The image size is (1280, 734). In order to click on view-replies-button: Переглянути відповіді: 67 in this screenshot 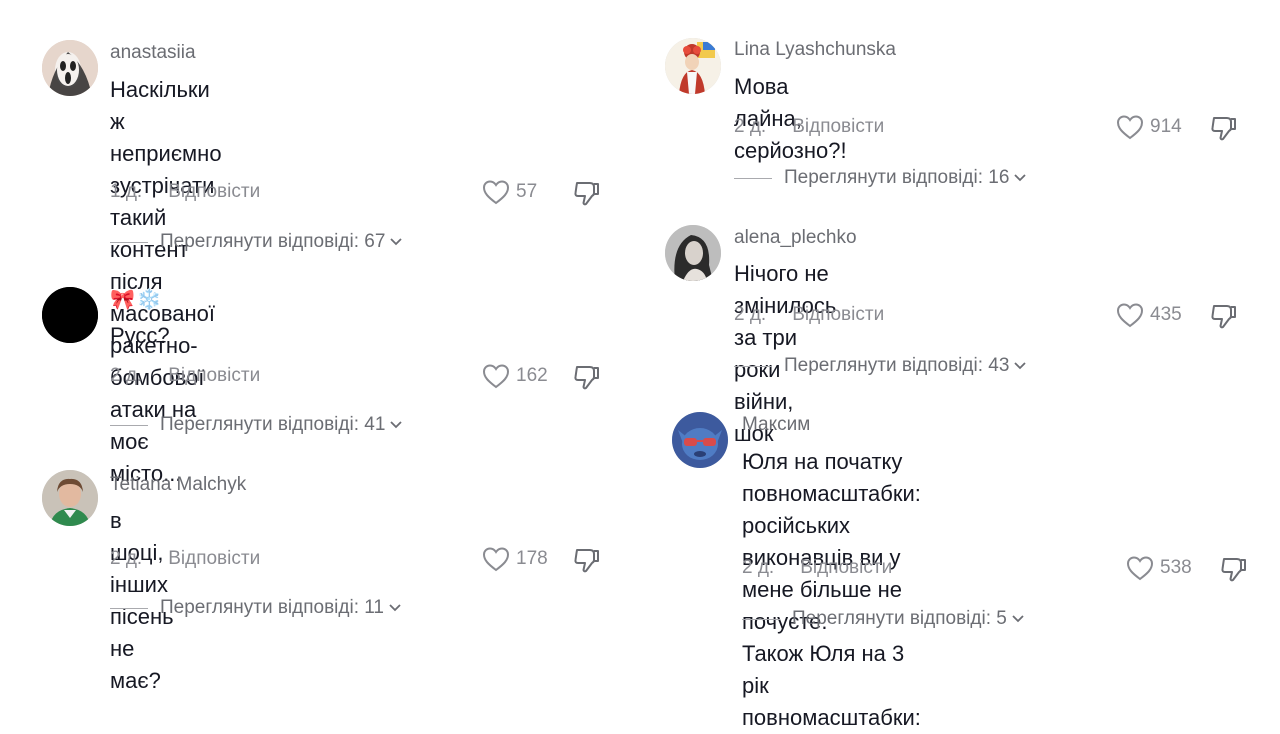, I will do `click(256, 242)`.